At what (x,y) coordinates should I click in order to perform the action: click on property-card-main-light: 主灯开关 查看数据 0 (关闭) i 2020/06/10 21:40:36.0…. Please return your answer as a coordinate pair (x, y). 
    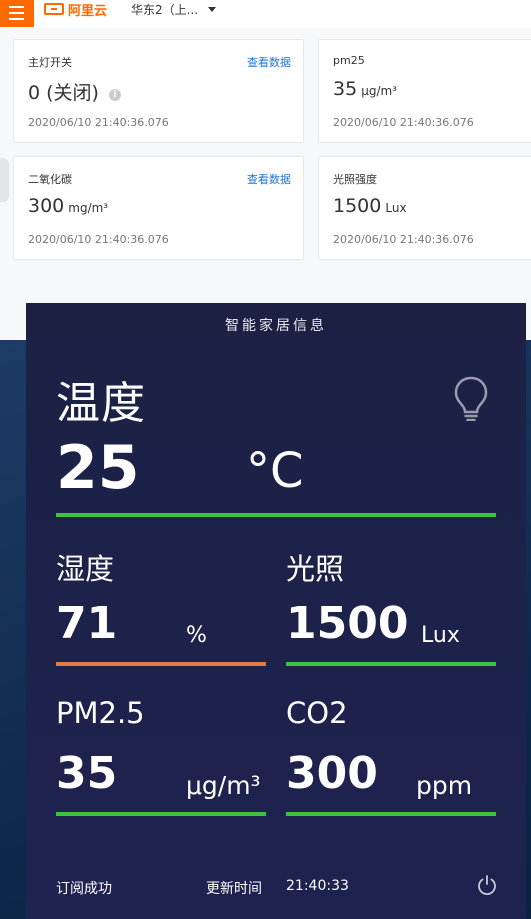
    Looking at the image, I should click on (158, 91).